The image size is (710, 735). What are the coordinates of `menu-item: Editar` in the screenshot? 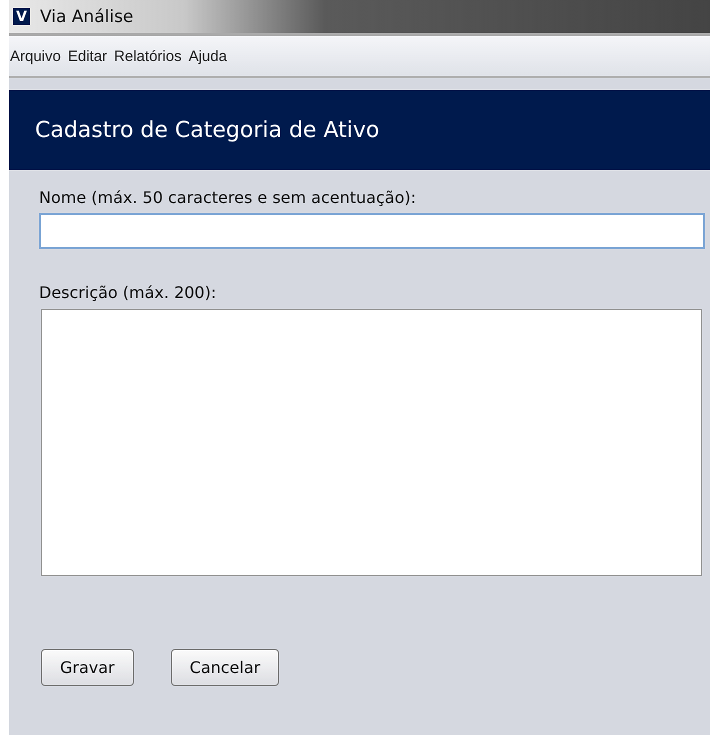 It's located at (88, 56).